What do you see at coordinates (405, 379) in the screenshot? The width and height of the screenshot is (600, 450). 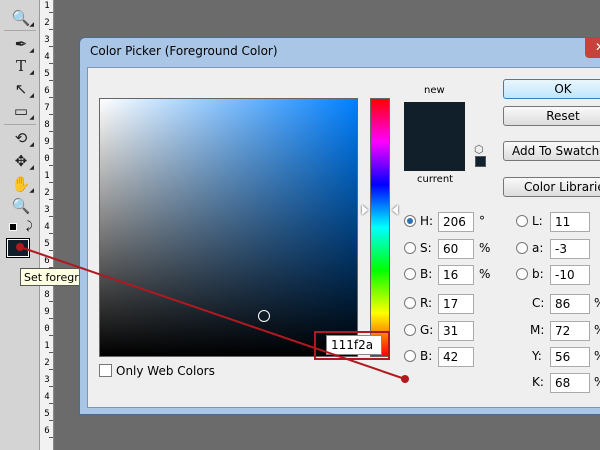 I see `annotation-end-dot` at bounding box center [405, 379].